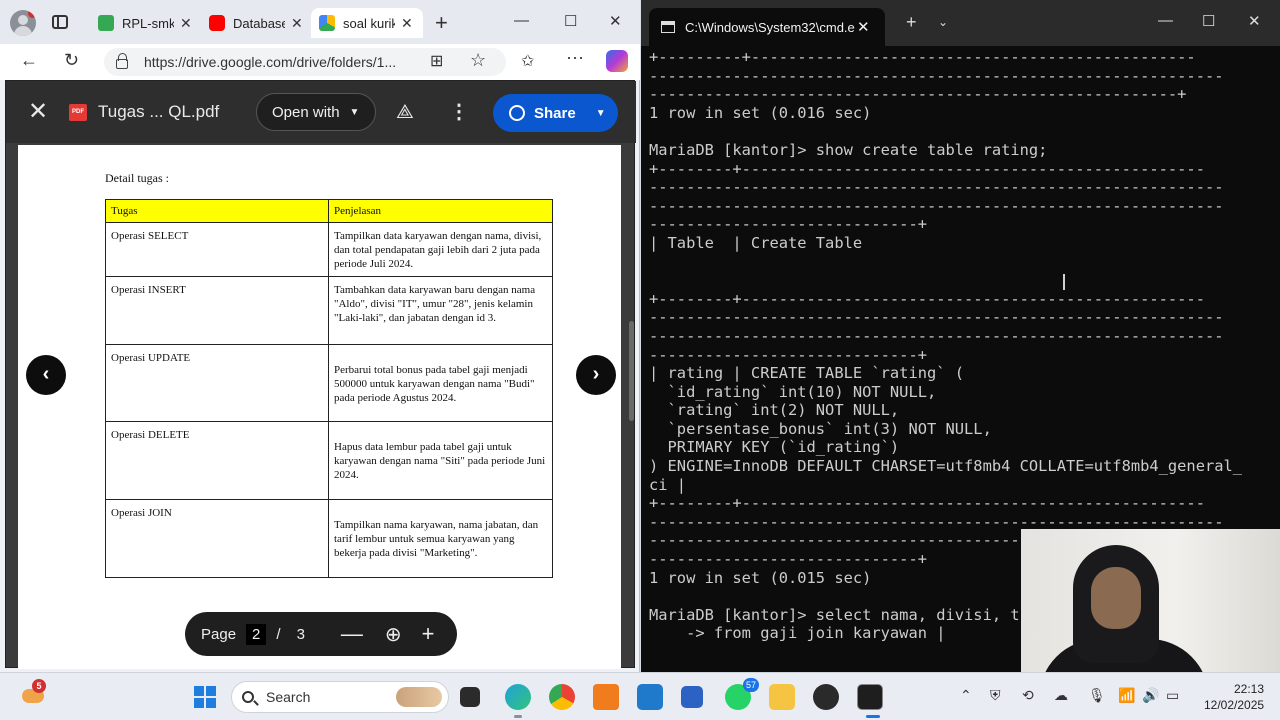 Image resolution: width=1280 pixels, height=720 pixels. I want to click on vscode-icon, so click(650, 697).